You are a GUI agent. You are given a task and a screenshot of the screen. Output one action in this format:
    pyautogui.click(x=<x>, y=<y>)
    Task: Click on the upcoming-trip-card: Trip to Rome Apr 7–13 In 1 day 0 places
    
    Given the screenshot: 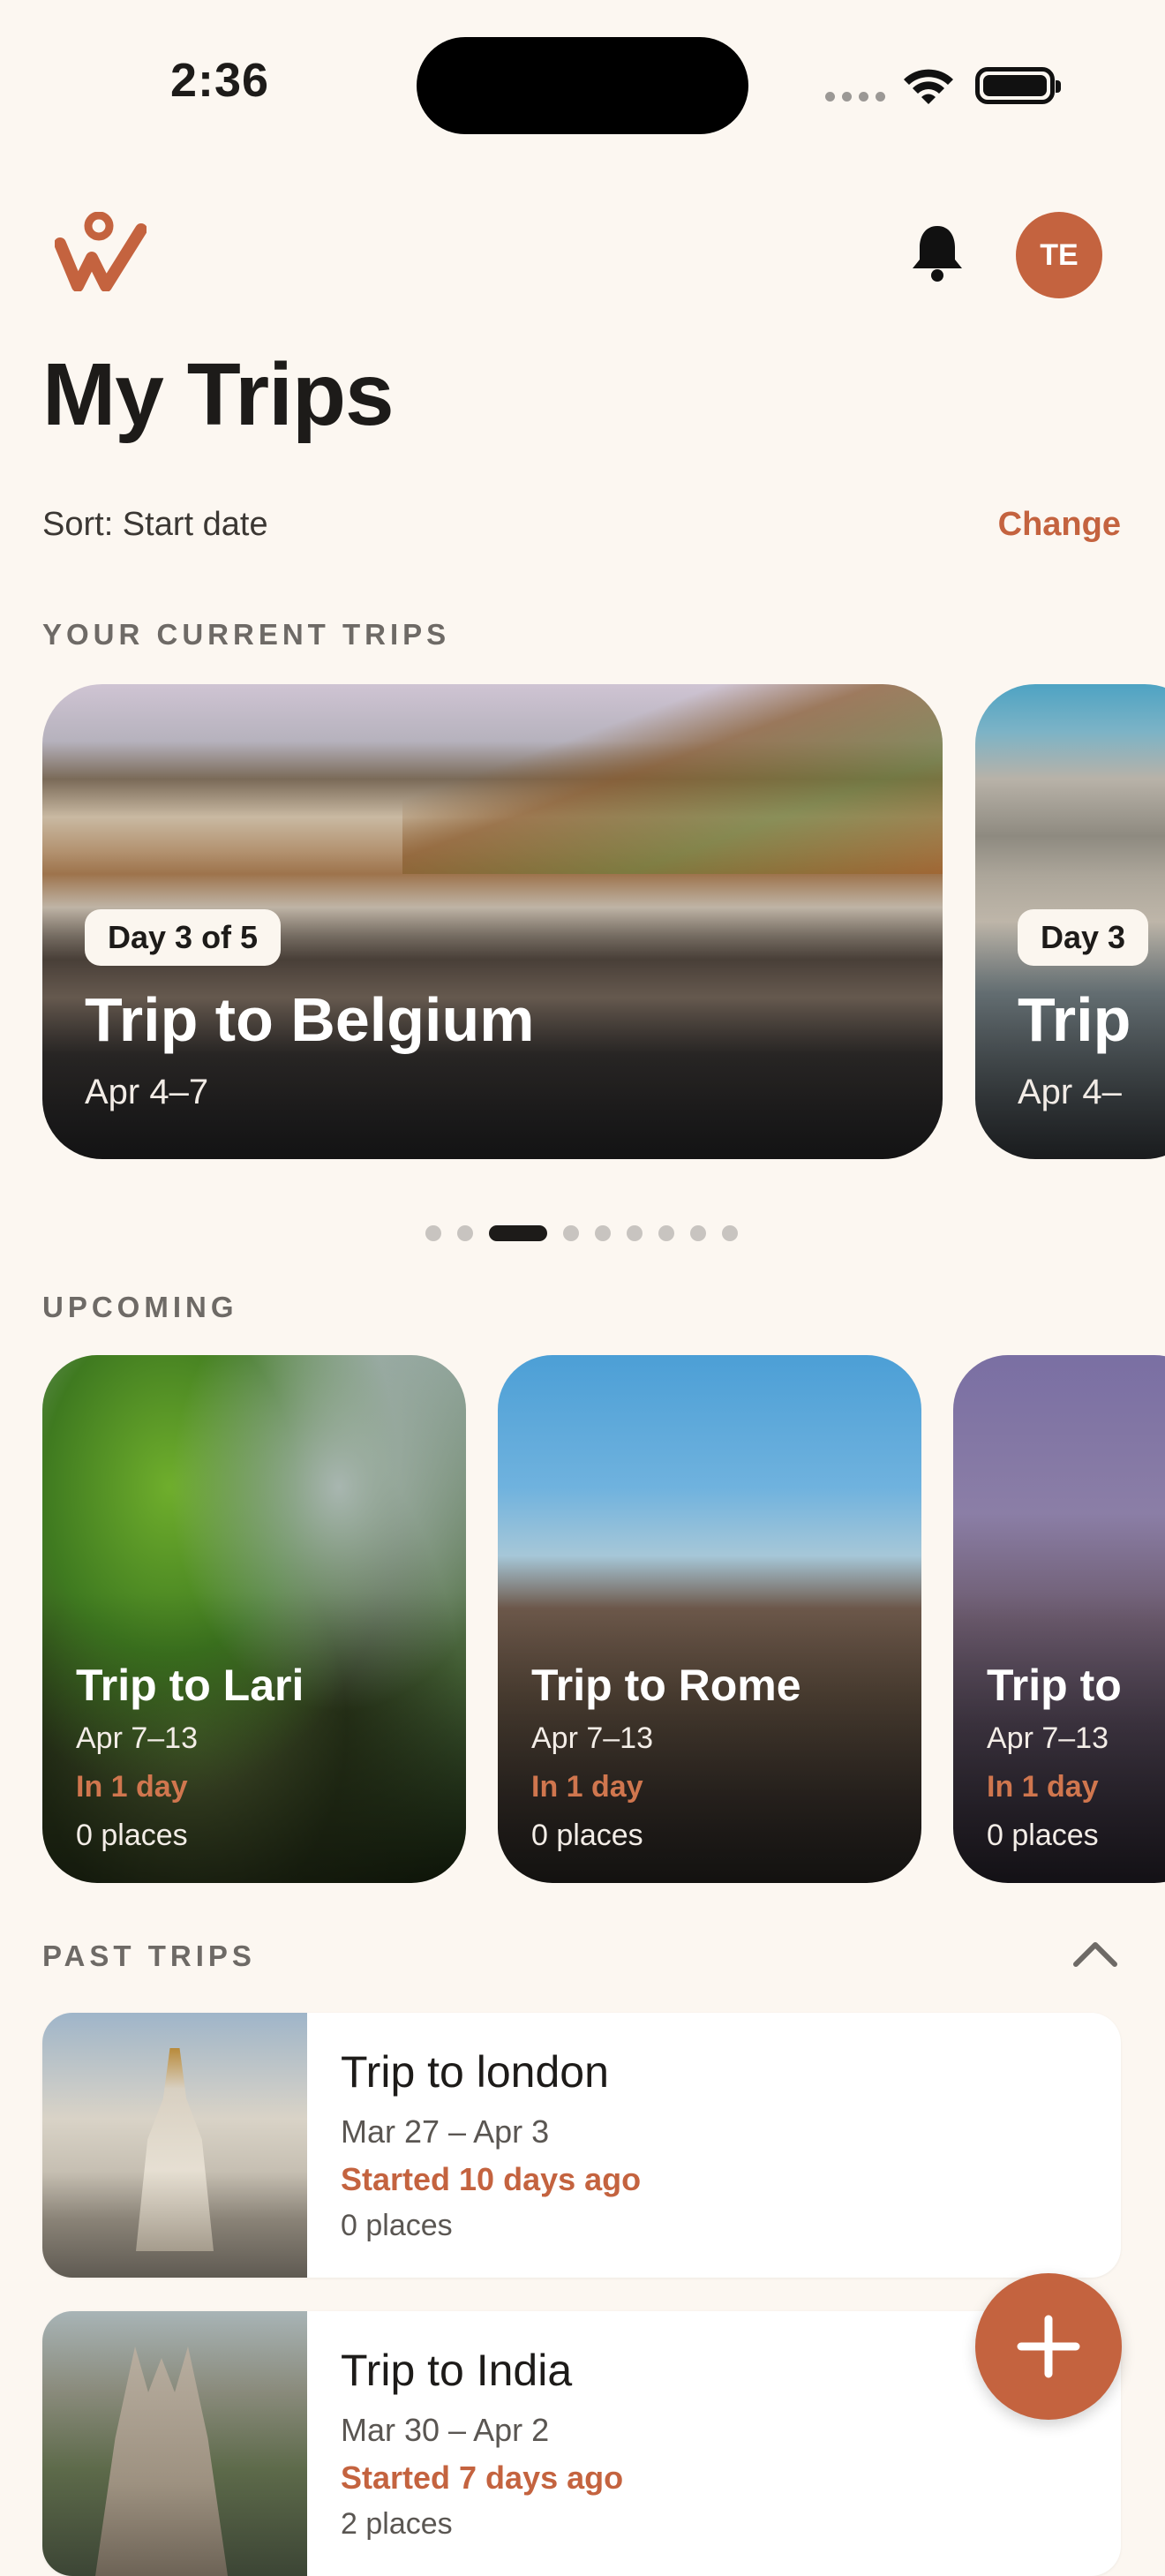 What is the action you would take?
    pyautogui.click(x=710, y=1619)
    